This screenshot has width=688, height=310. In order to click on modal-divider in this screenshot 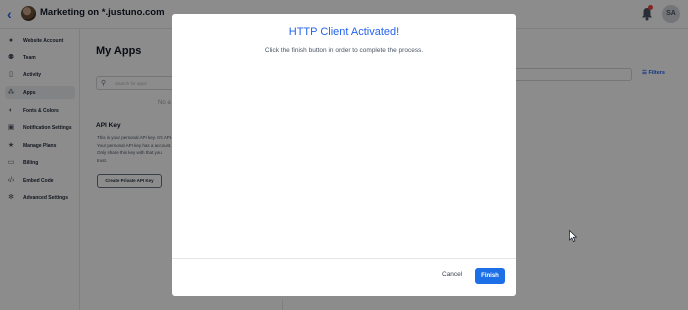, I will do `click(344, 258)`.